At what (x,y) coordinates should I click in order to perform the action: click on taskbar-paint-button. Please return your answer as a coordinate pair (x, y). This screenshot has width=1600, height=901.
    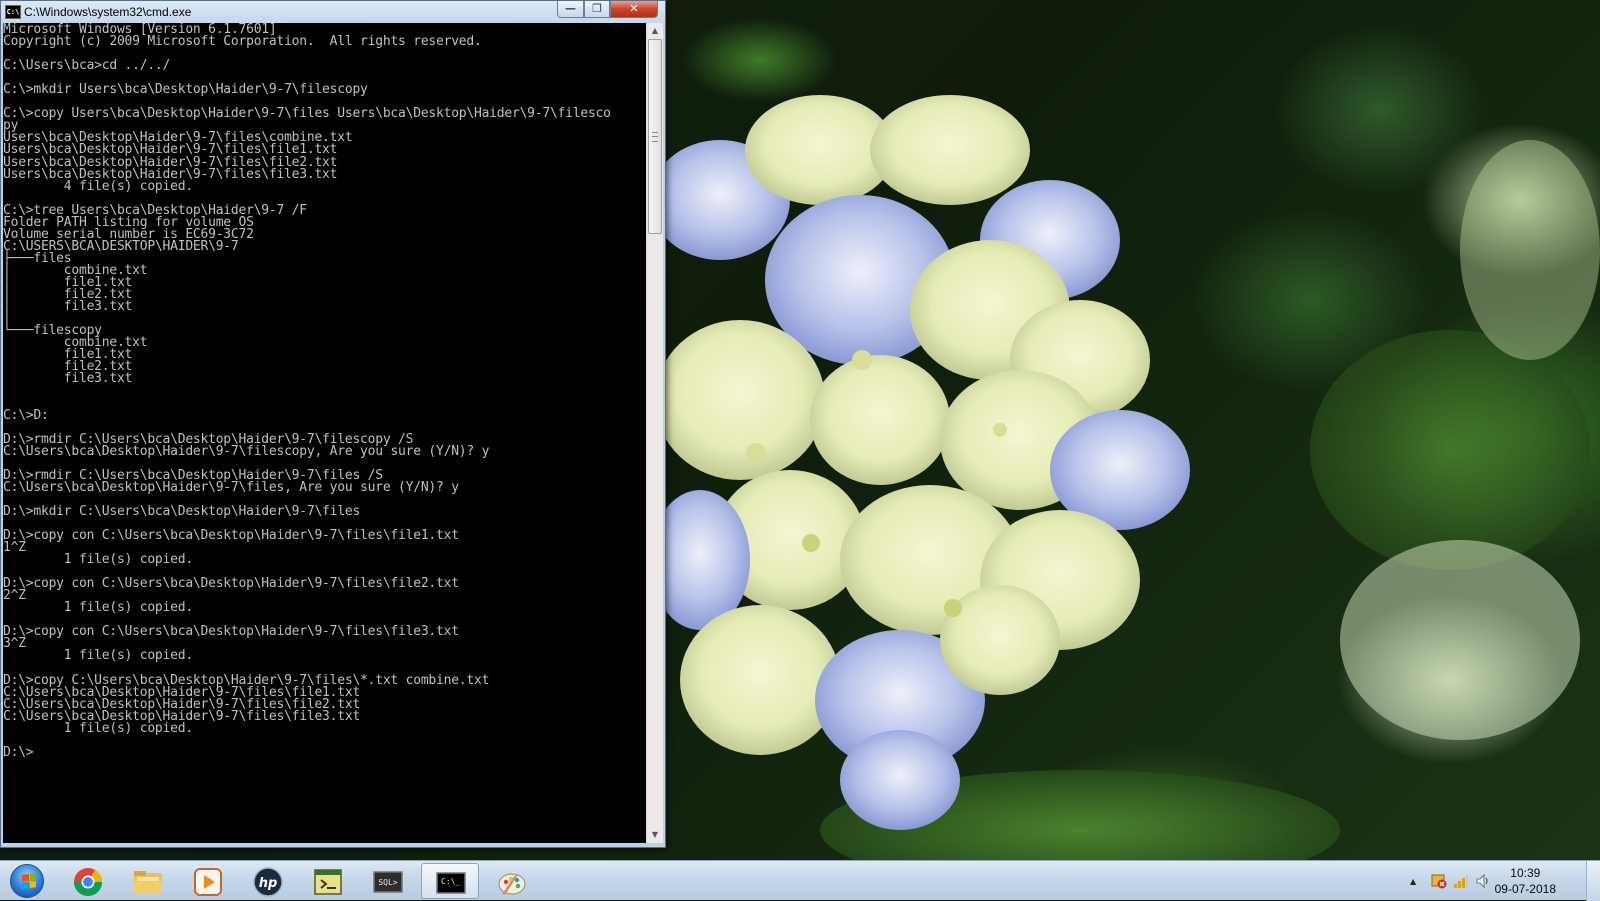
    Looking at the image, I should click on (512, 881).